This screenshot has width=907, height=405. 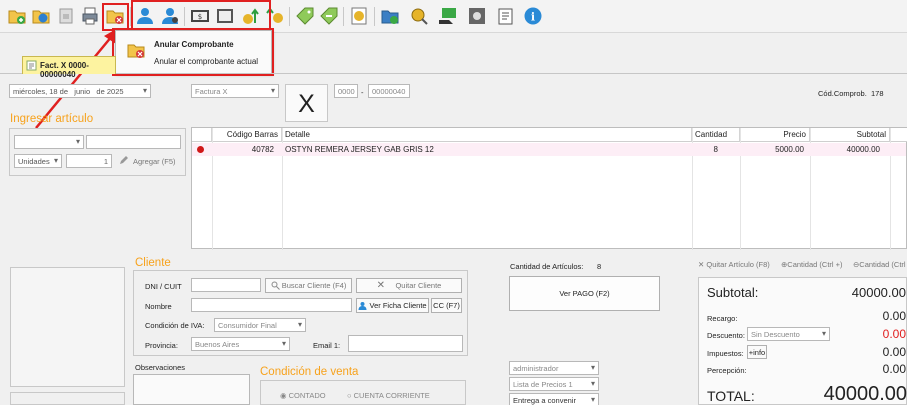 I want to click on grid-header-marker, so click(x=202, y=135).